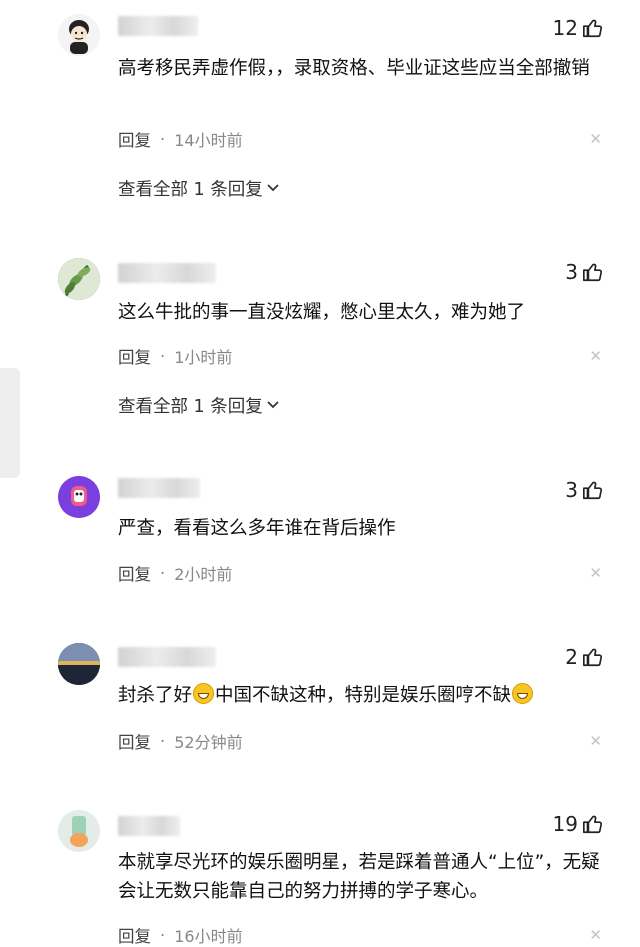 This screenshot has height=947, width=640. What do you see at coordinates (208, 936) in the screenshot?
I see `comment-time: 16小时前` at bounding box center [208, 936].